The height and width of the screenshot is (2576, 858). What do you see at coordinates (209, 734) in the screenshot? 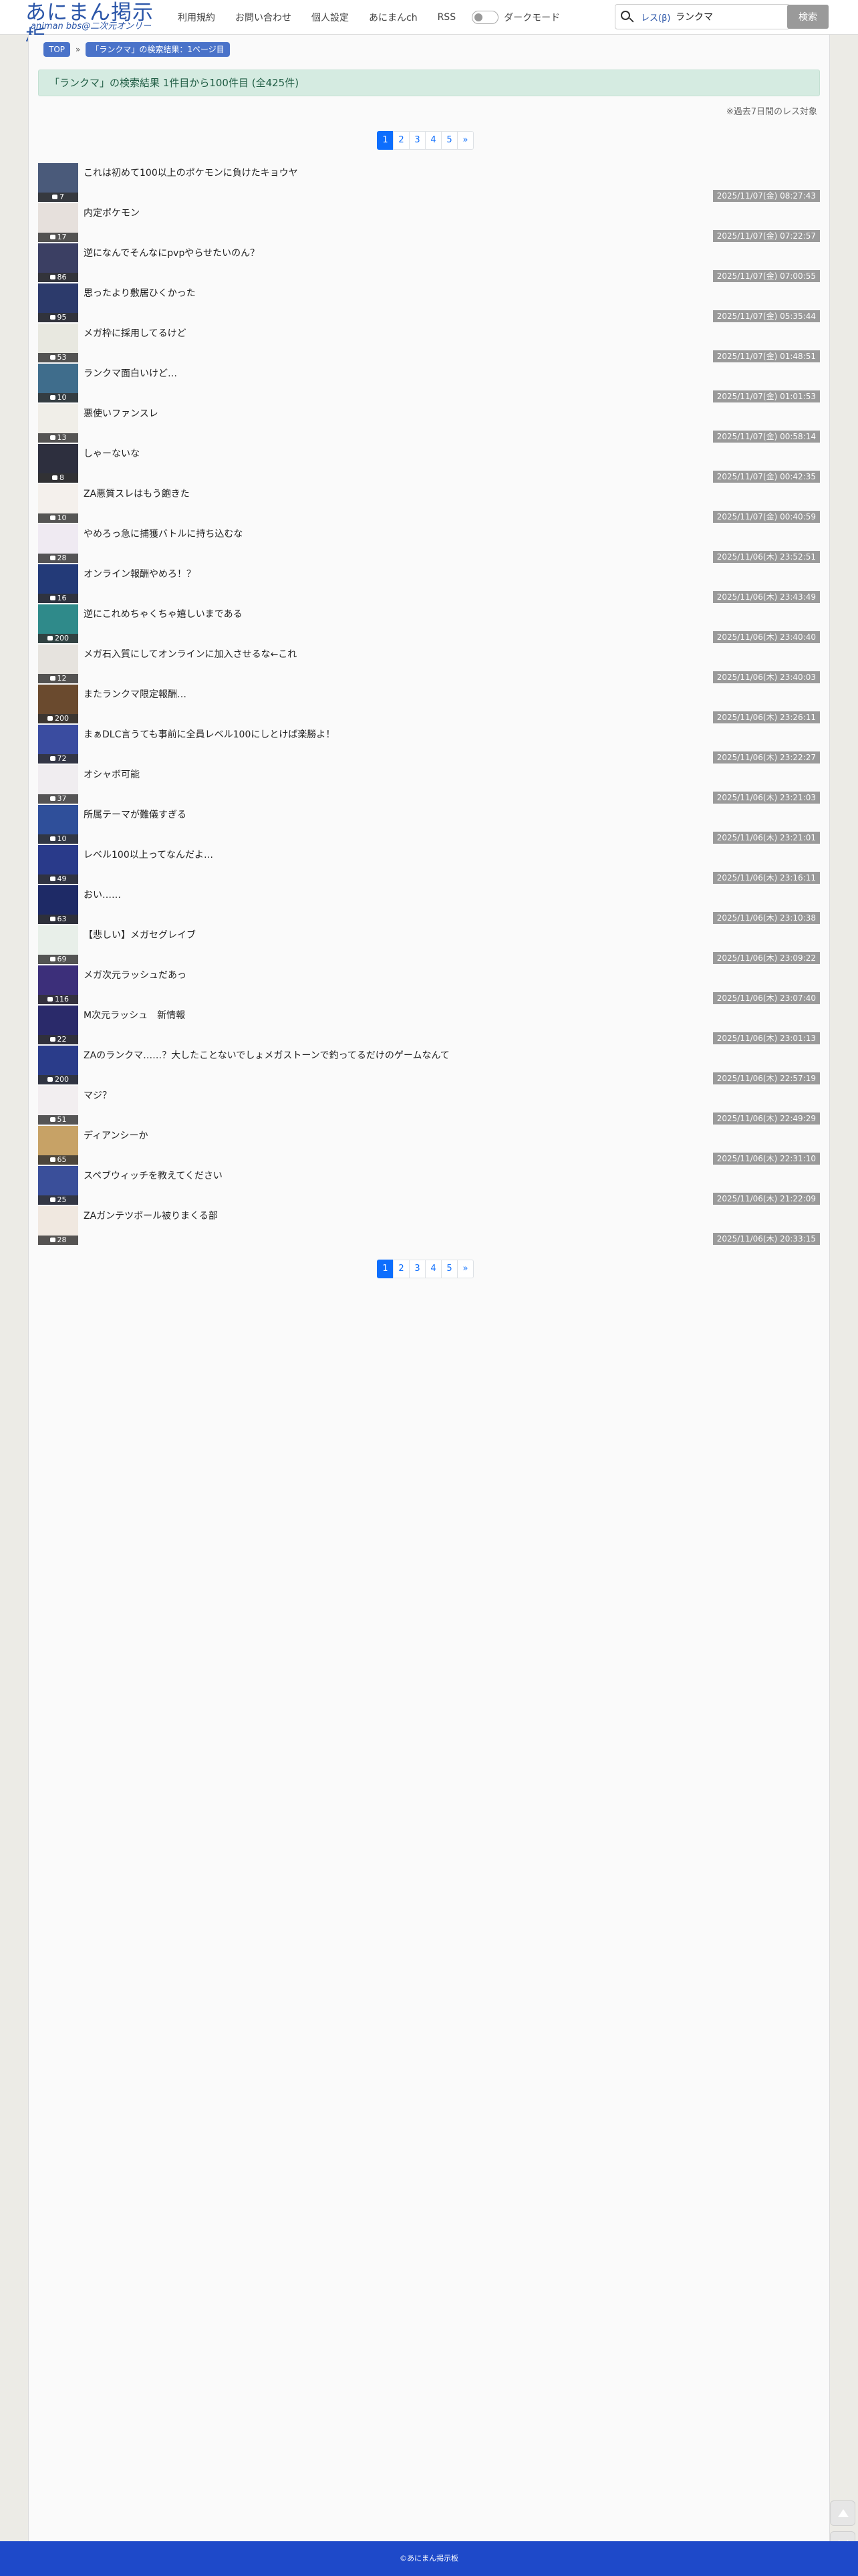
I see `thread-title-link: まぁDLC言うても事前に全員レベル100にしとけば楽勝よ！` at bounding box center [209, 734].